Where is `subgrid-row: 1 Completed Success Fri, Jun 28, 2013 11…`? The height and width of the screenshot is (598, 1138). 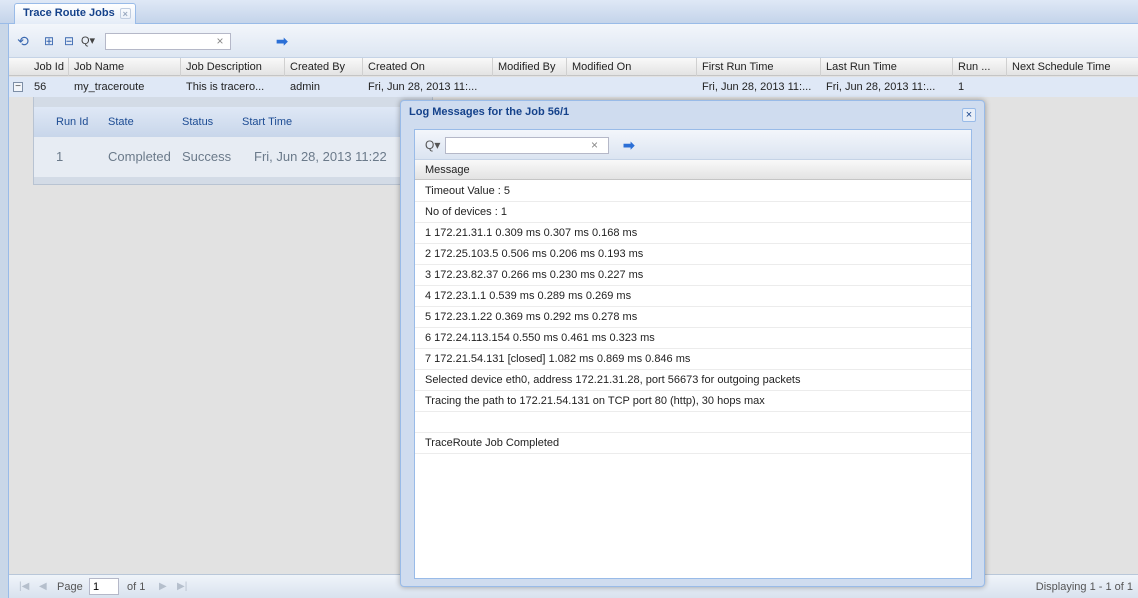 subgrid-row: 1 Completed Success Fri, Jun 28, 2013 11… is located at coordinates (234, 157).